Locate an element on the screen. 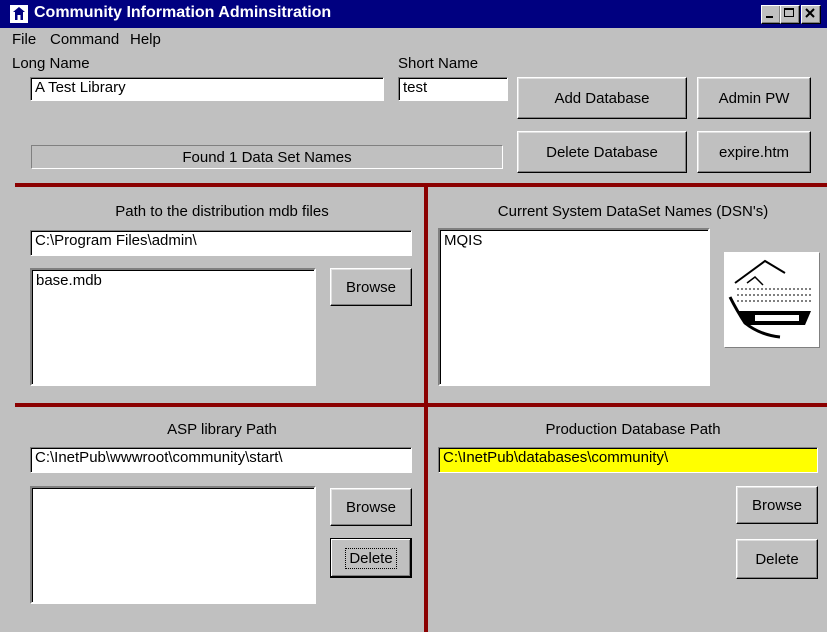  close-button is located at coordinates (811, 14).